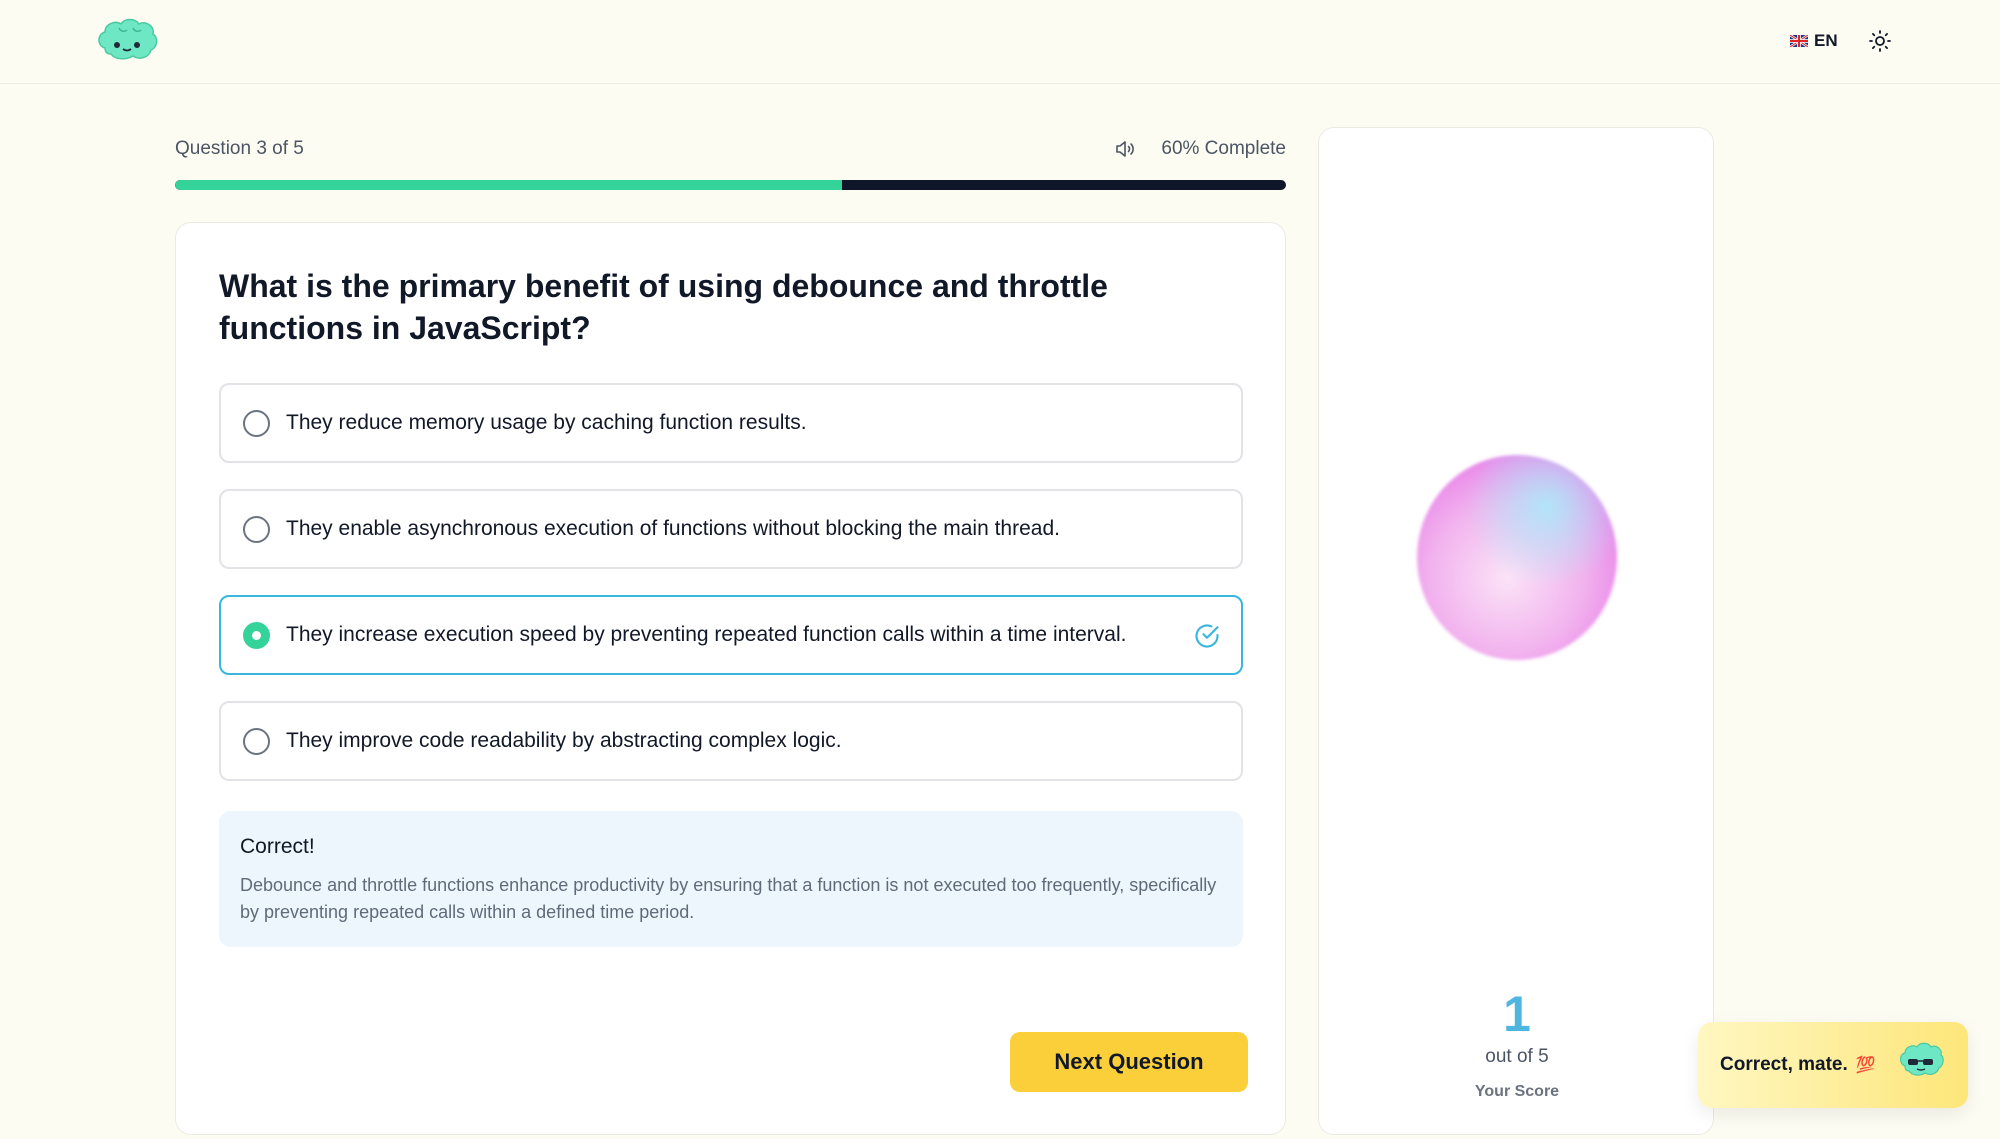 The width and height of the screenshot is (2000, 1139). I want to click on progress-bar-fill, so click(508, 185).